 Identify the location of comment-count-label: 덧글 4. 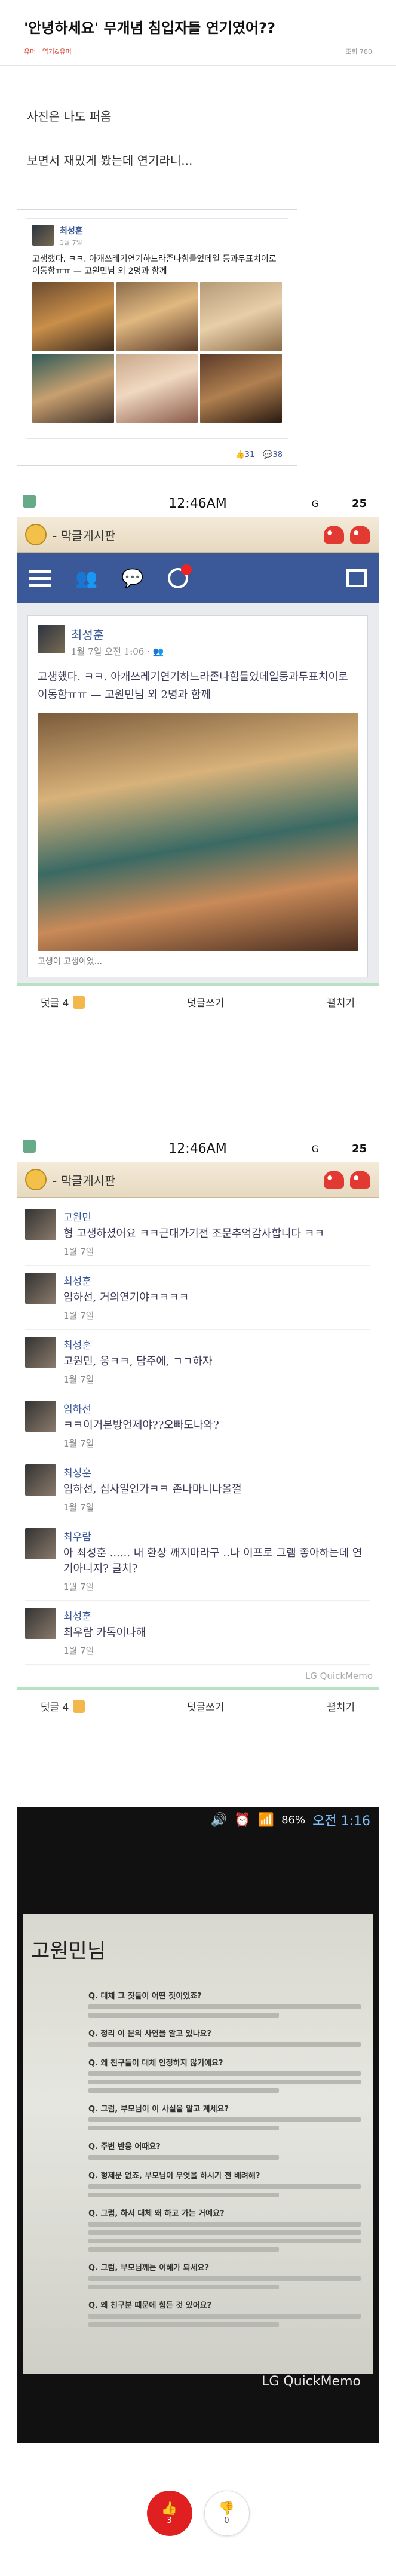
(55, 1708).